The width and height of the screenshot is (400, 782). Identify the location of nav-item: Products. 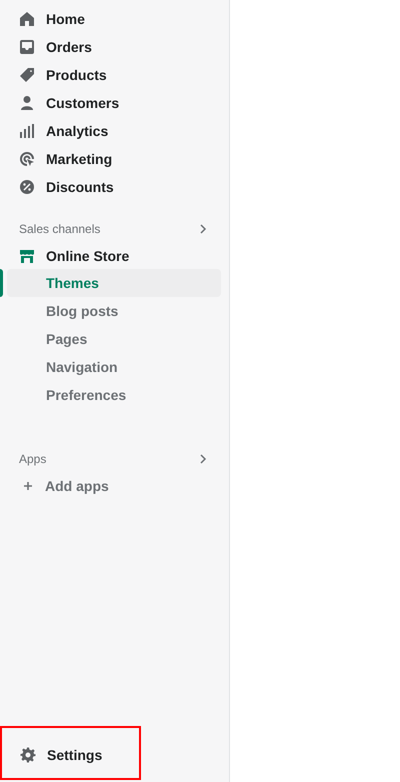
(114, 75).